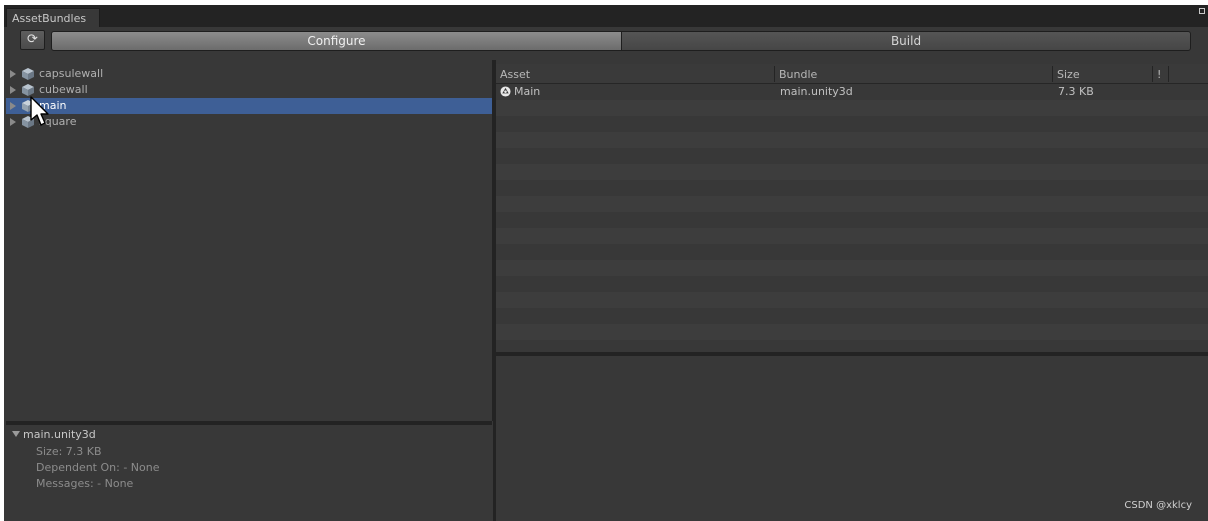 The image size is (1208, 521). Describe the element at coordinates (16, 434) in the screenshot. I see `collapse-arrow-icon` at that location.